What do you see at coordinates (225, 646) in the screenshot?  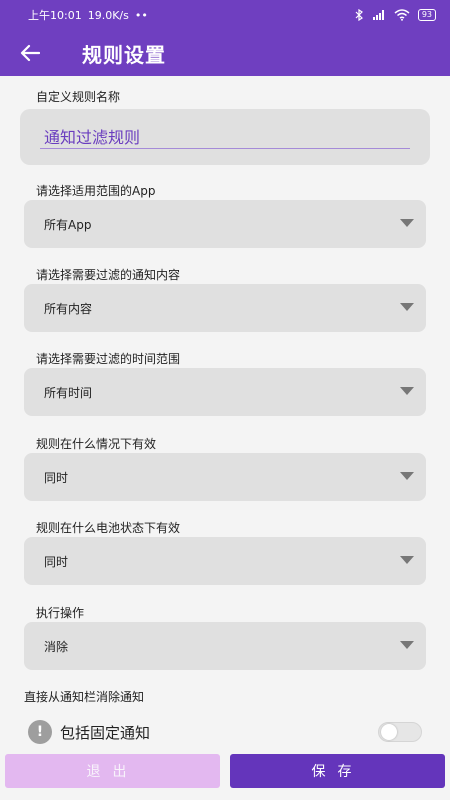 I see `action-select: 消除` at bounding box center [225, 646].